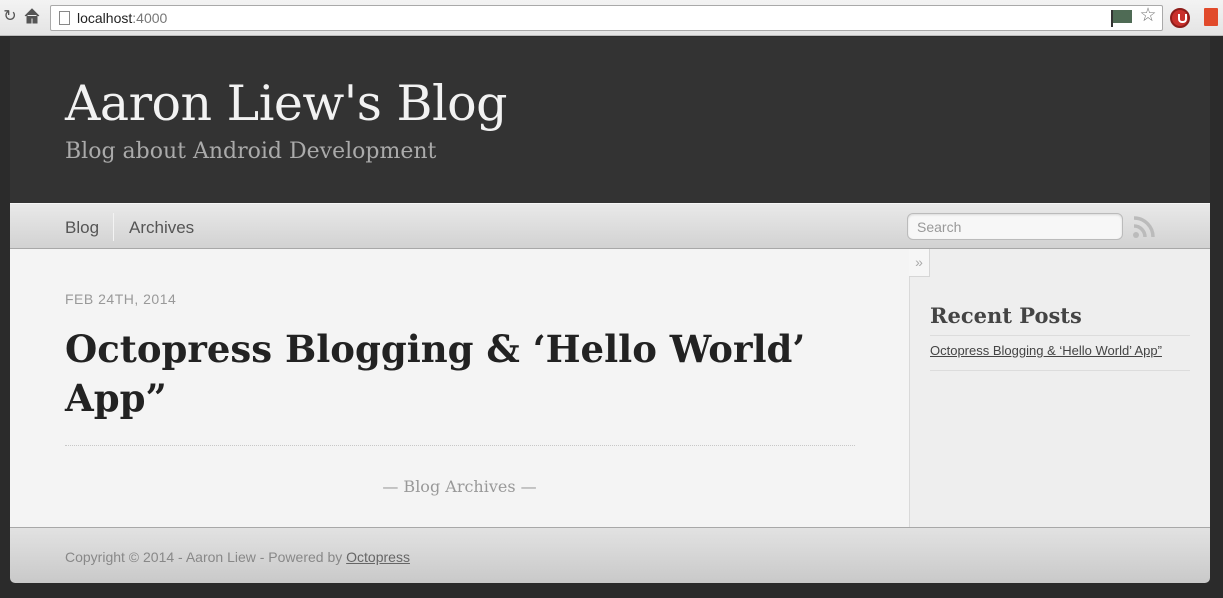 The image size is (1223, 598). Describe the element at coordinates (1148, 16) in the screenshot. I see `star-icon: ☆` at that location.